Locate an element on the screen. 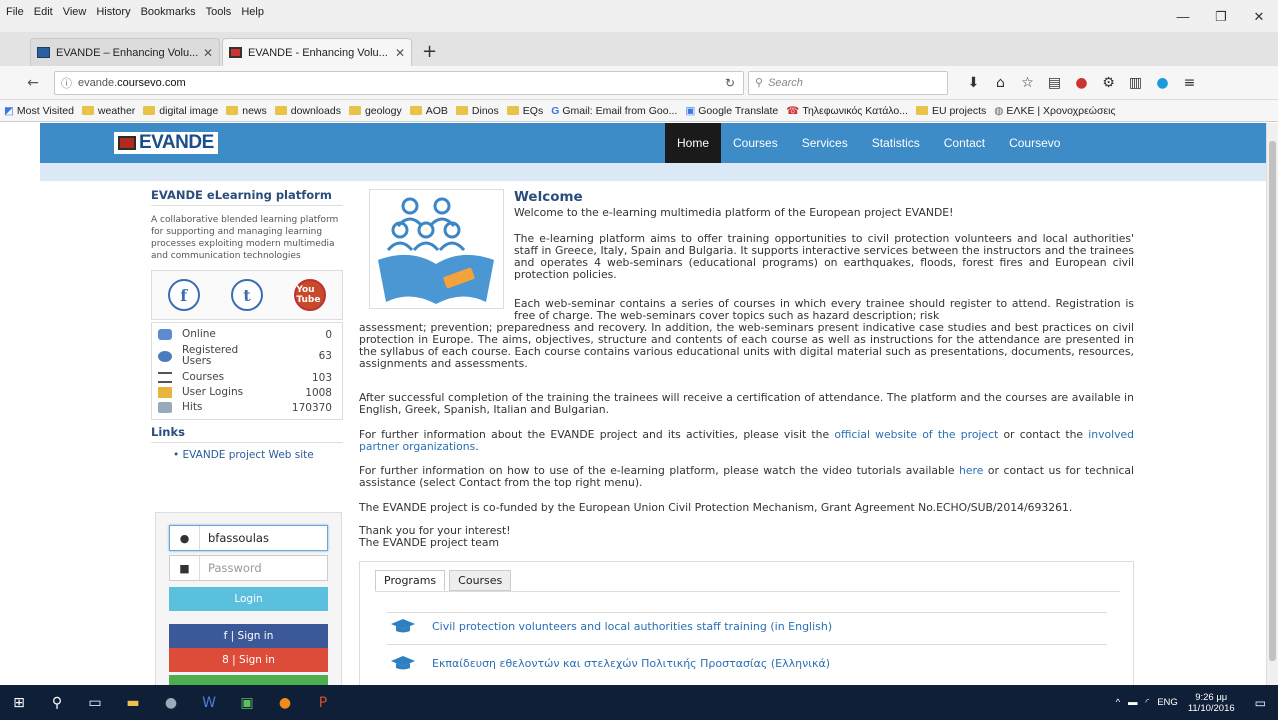 The image size is (1278, 720). menu-tools: Tools is located at coordinates (219, 12).